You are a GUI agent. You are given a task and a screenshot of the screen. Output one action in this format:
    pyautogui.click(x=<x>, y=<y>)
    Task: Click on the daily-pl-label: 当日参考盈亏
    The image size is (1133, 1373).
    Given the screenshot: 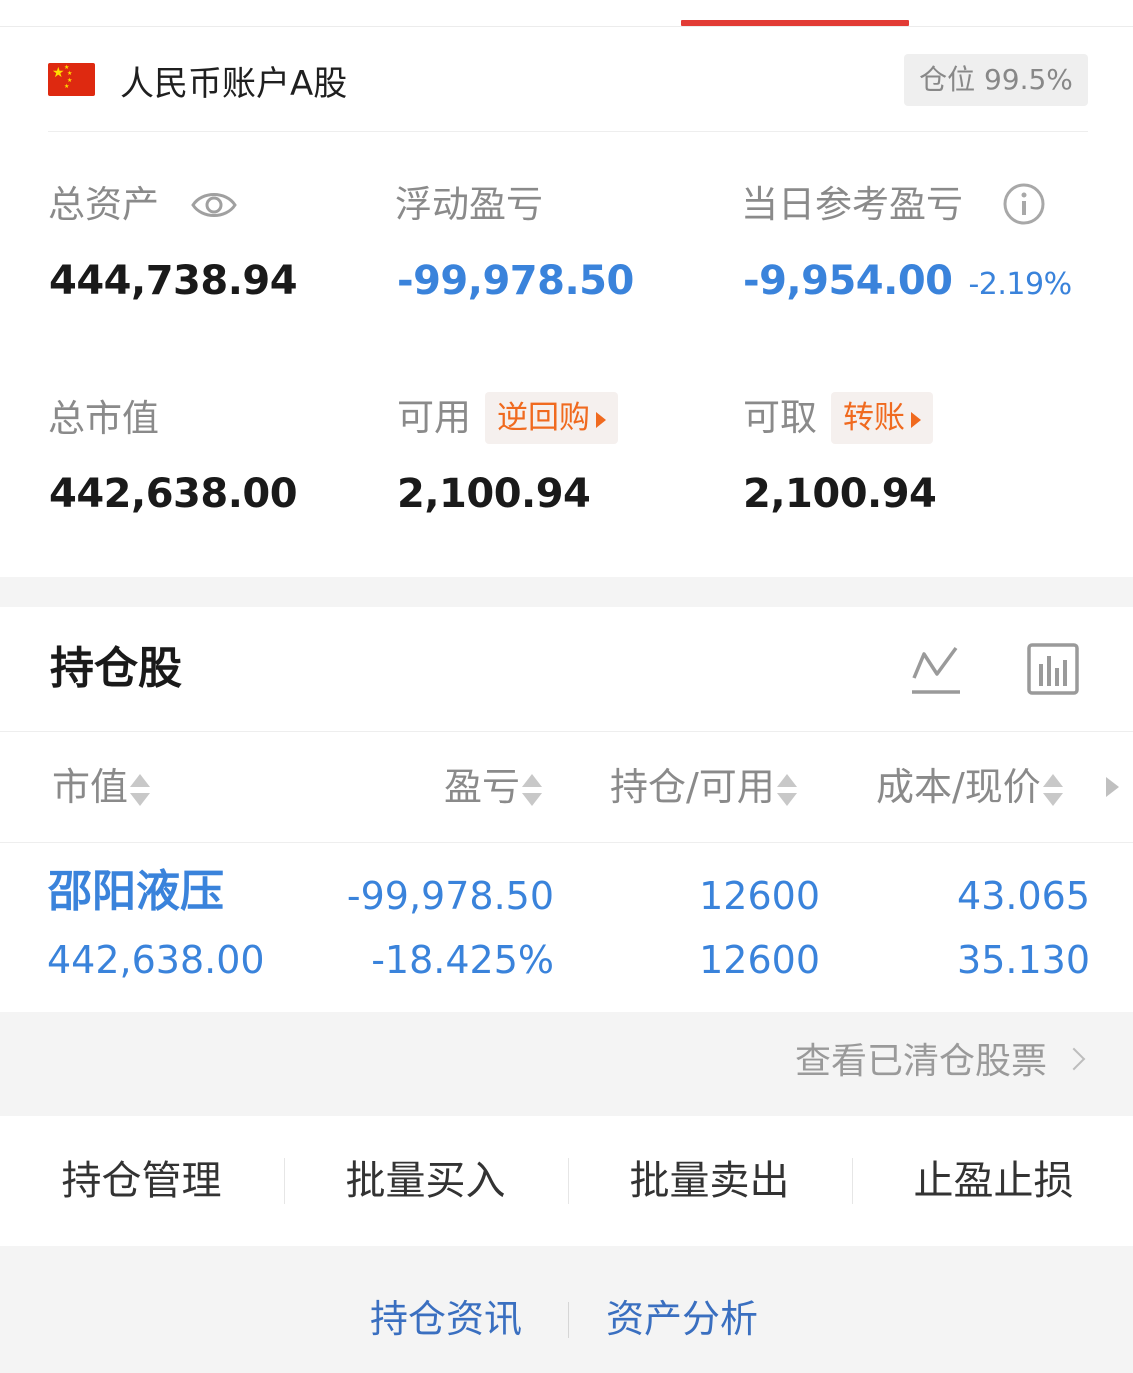 What is the action you would take?
    pyautogui.click(x=852, y=204)
    